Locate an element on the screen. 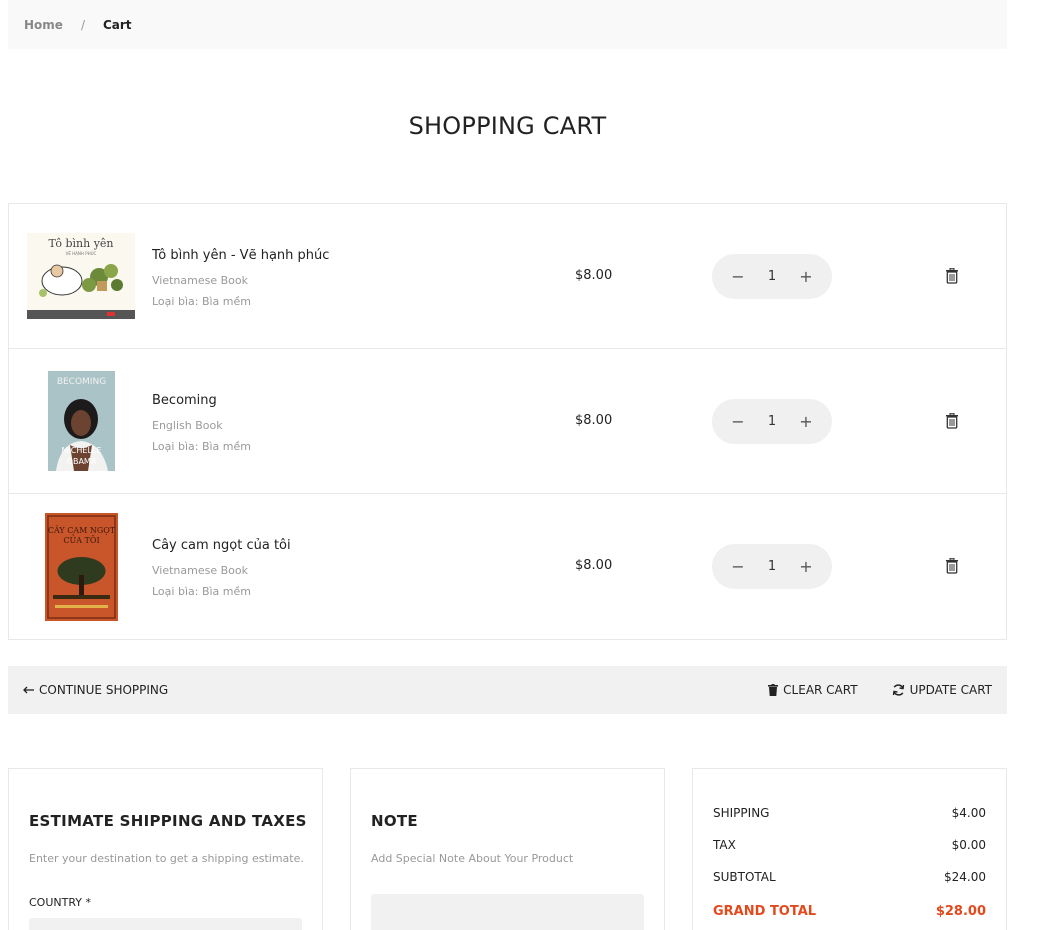  shipping-panel-title: ESTIMATE SHIPPING AND TAXES is located at coordinates (168, 821).